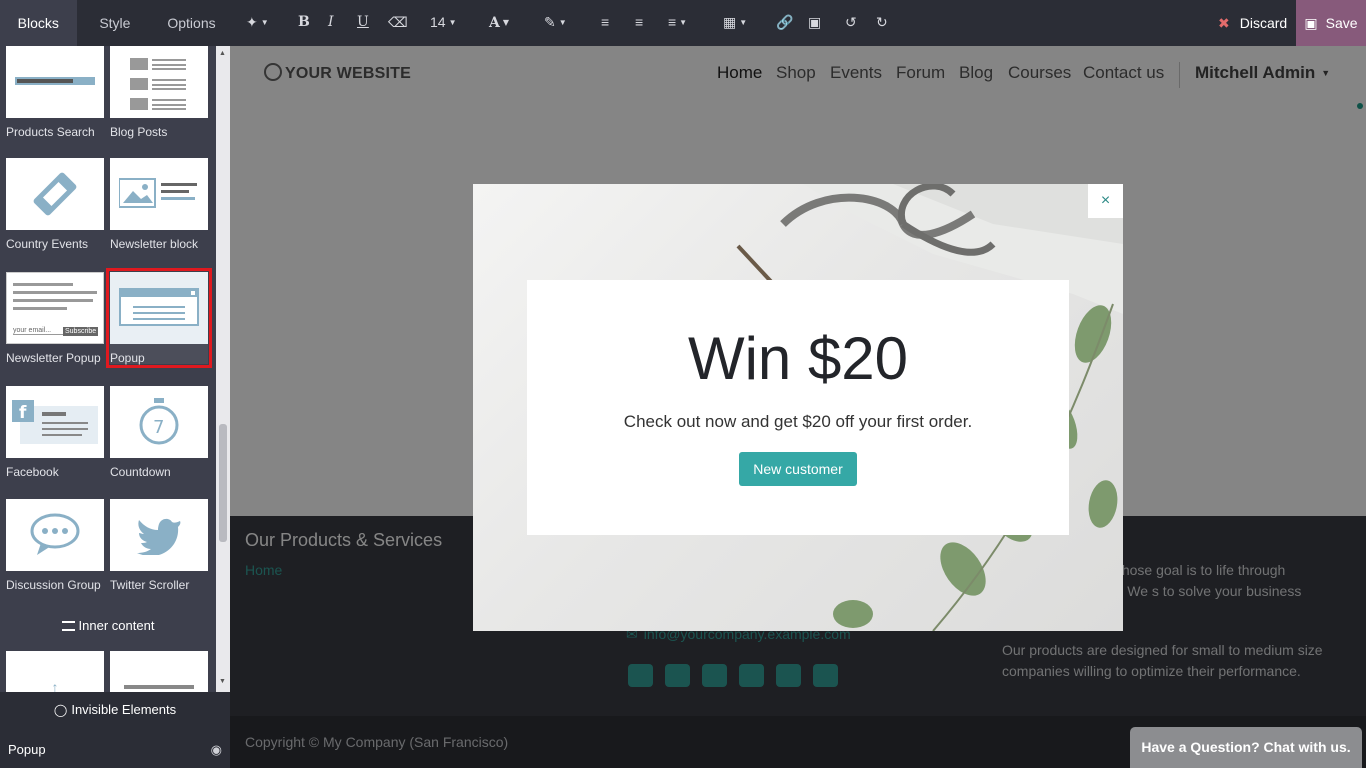 Image resolution: width=1366 pixels, height=768 pixels. Describe the element at coordinates (555, 23) in the screenshot. I see `paint-brush-icon: ✎ ▼` at that location.